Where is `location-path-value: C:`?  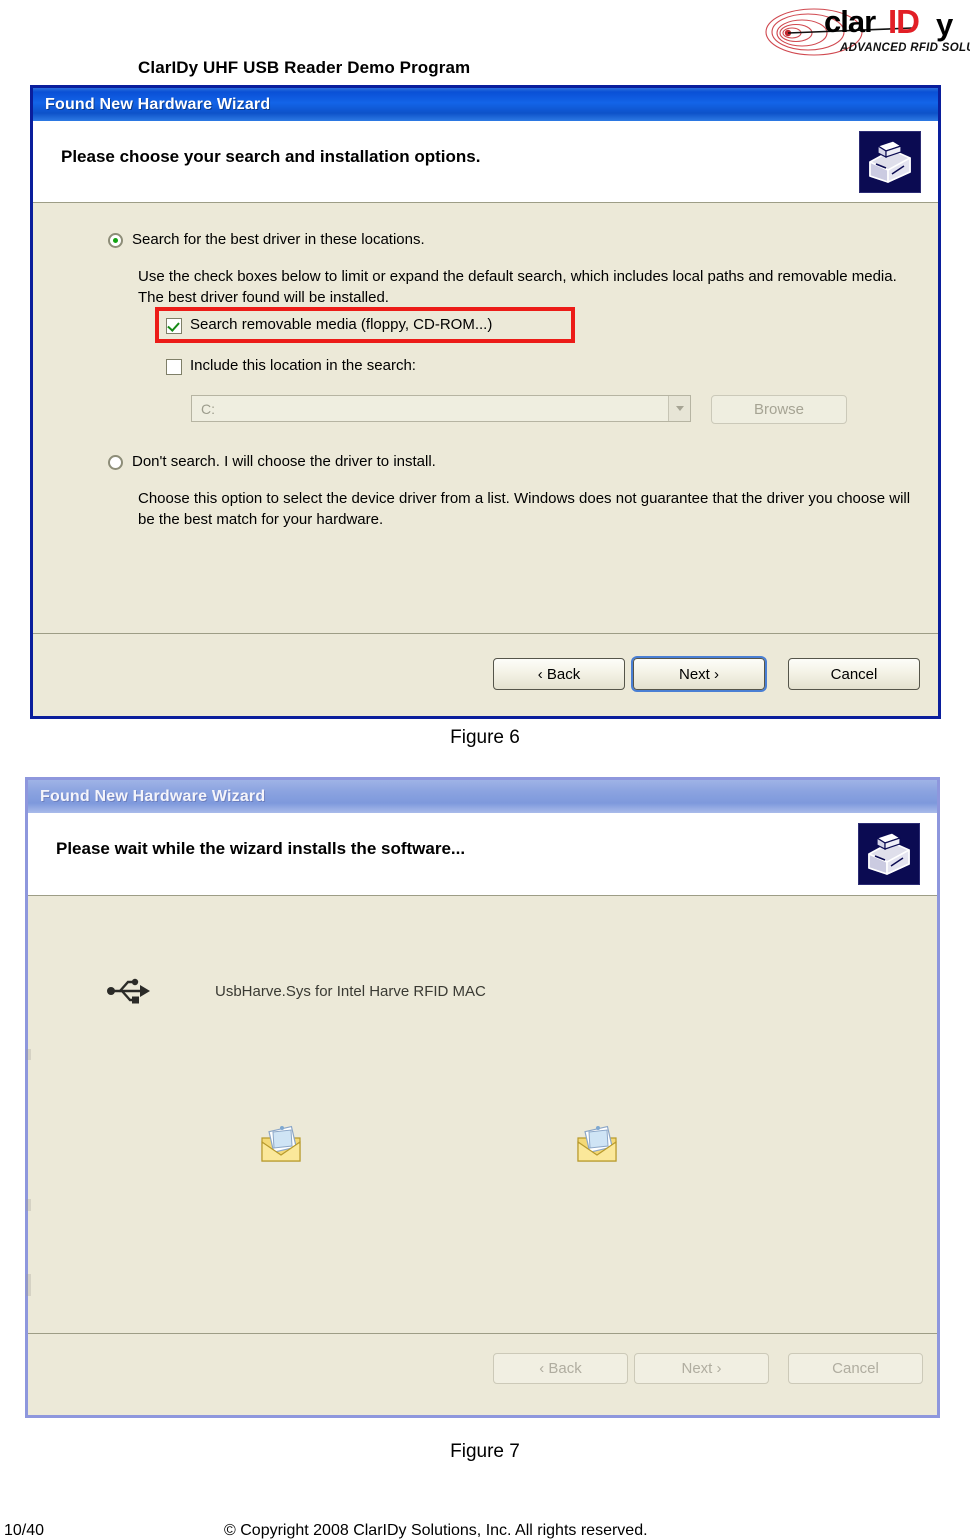
location-path-value: C: is located at coordinates (208, 408).